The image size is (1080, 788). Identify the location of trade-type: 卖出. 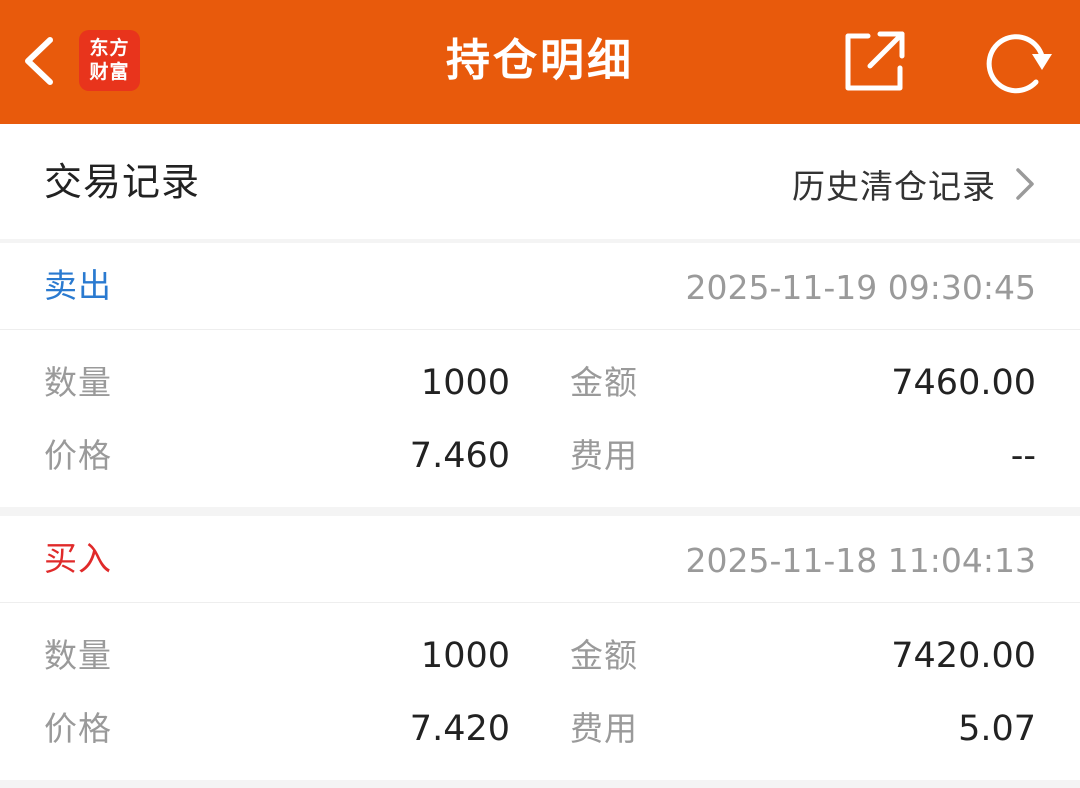
(78, 285).